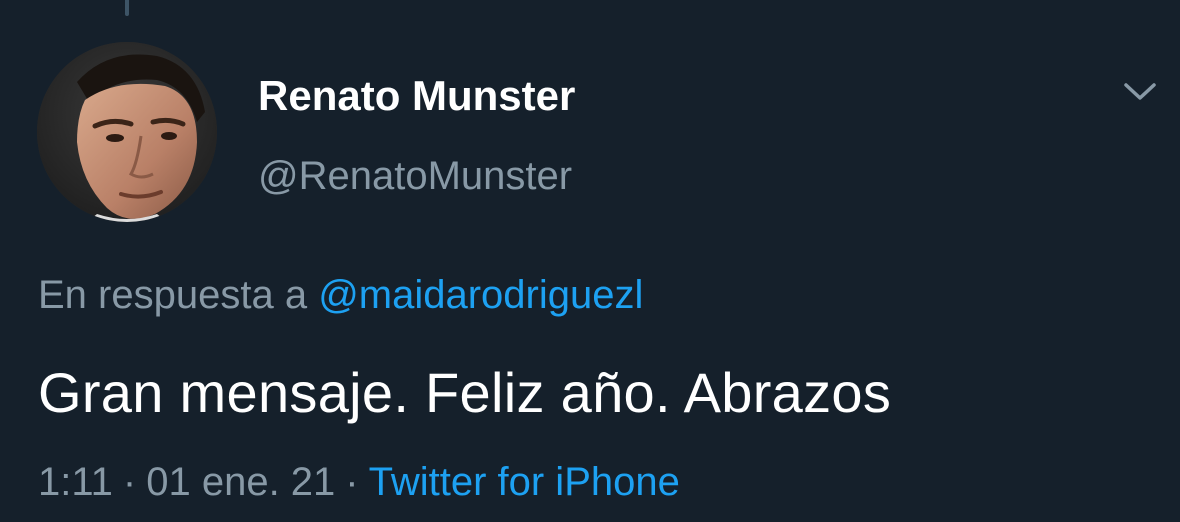 The height and width of the screenshot is (522, 1180). What do you see at coordinates (465, 392) in the screenshot?
I see `tweet-text: Gran mensaje. Feliz año. Abrazos` at bounding box center [465, 392].